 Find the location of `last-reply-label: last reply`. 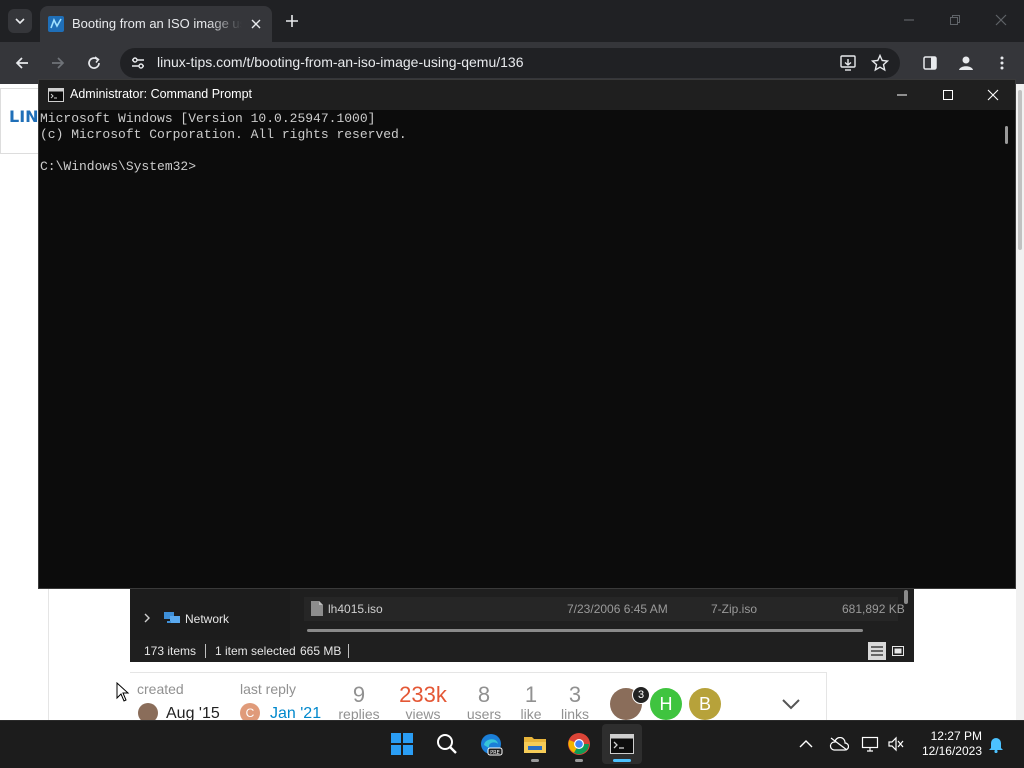

last-reply-label: last reply is located at coordinates (268, 689).